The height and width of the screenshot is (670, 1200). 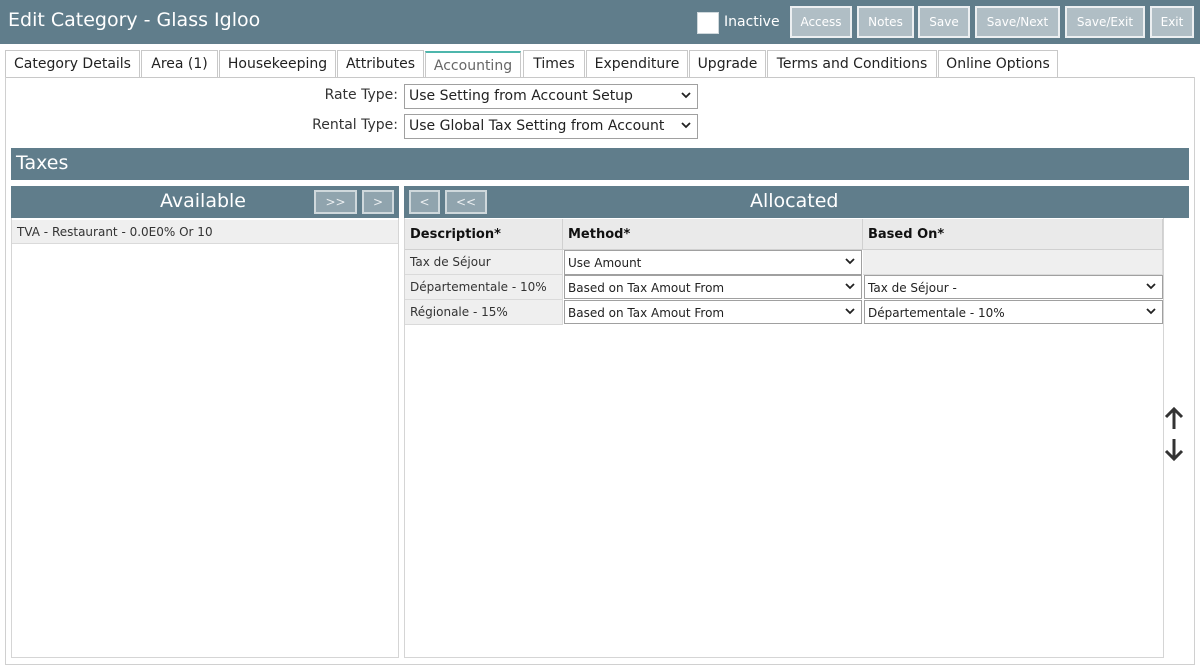 What do you see at coordinates (179, 63) in the screenshot?
I see `tab-area: Area (1)` at bounding box center [179, 63].